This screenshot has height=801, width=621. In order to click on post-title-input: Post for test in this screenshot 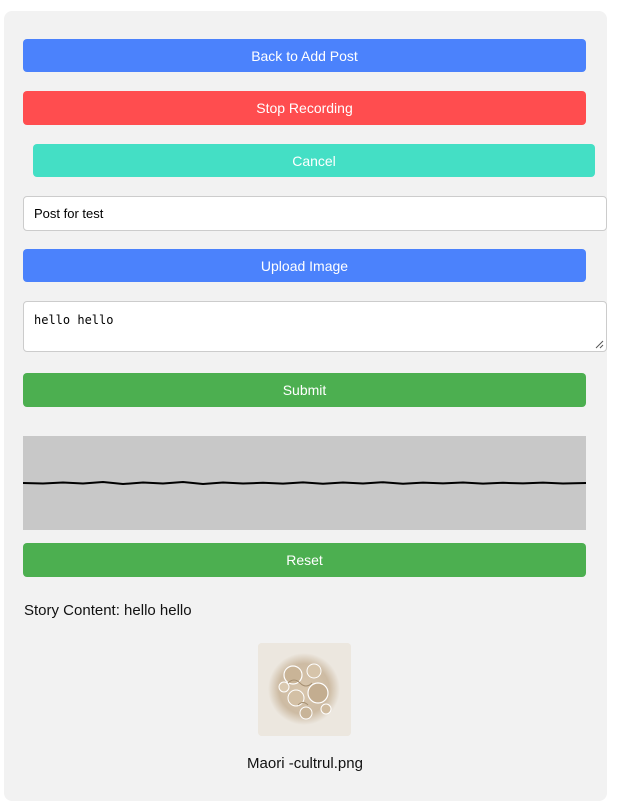, I will do `click(315, 213)`.